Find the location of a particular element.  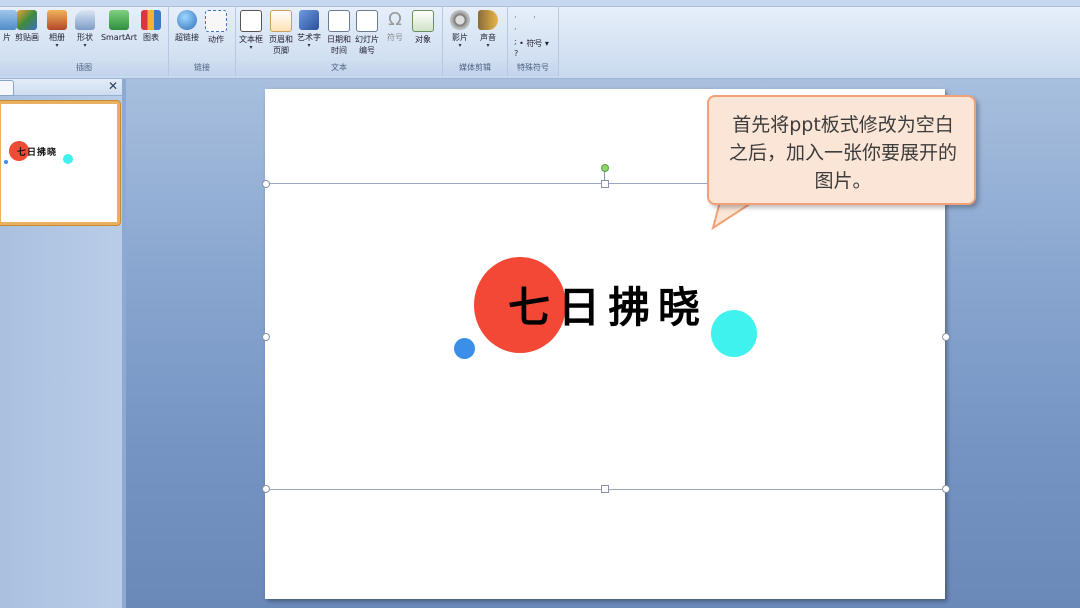

group-label-illustrations: 插图 is located at coordinates (84, 69).